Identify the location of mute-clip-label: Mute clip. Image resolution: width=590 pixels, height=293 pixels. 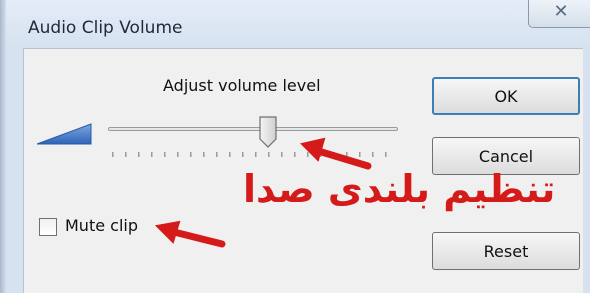
(101, 225).